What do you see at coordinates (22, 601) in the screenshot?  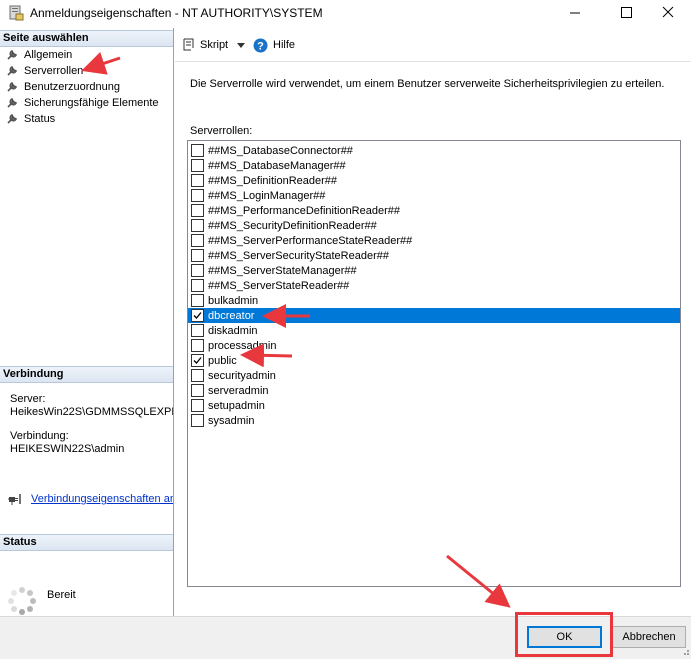 I see `progress-spinner-icon` at bounding box center [22, 601].